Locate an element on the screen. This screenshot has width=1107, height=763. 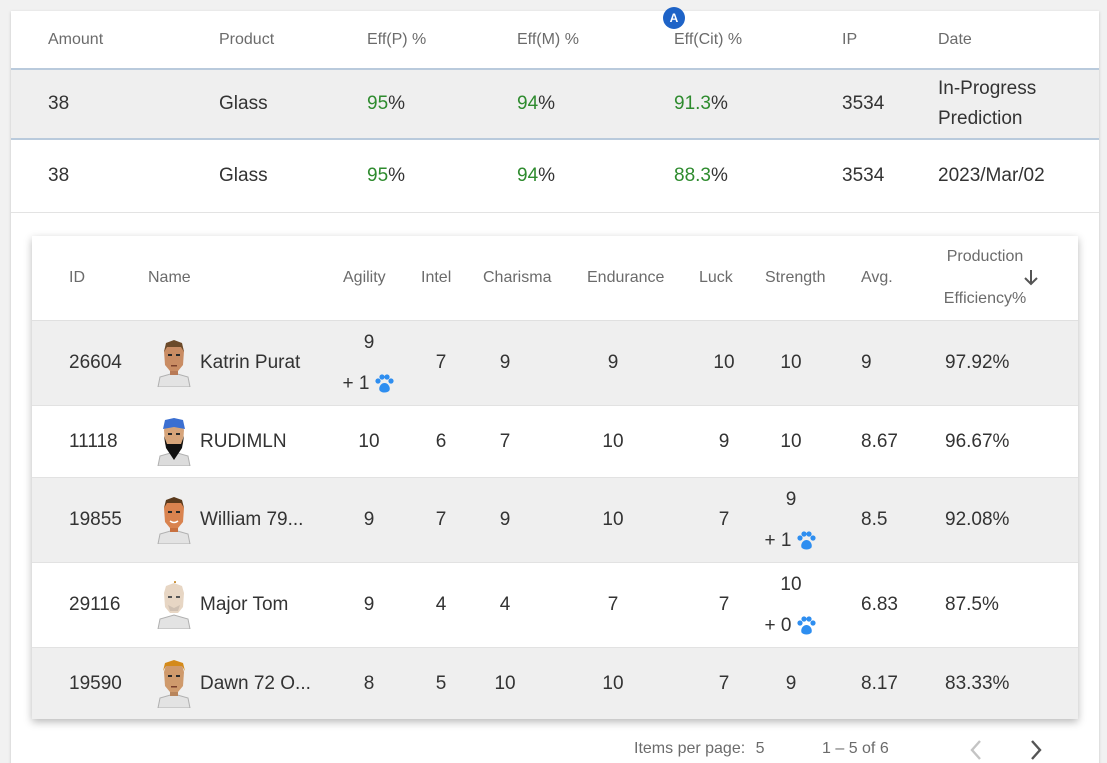
header-strength: Strength is located at coordinates (795, 278).